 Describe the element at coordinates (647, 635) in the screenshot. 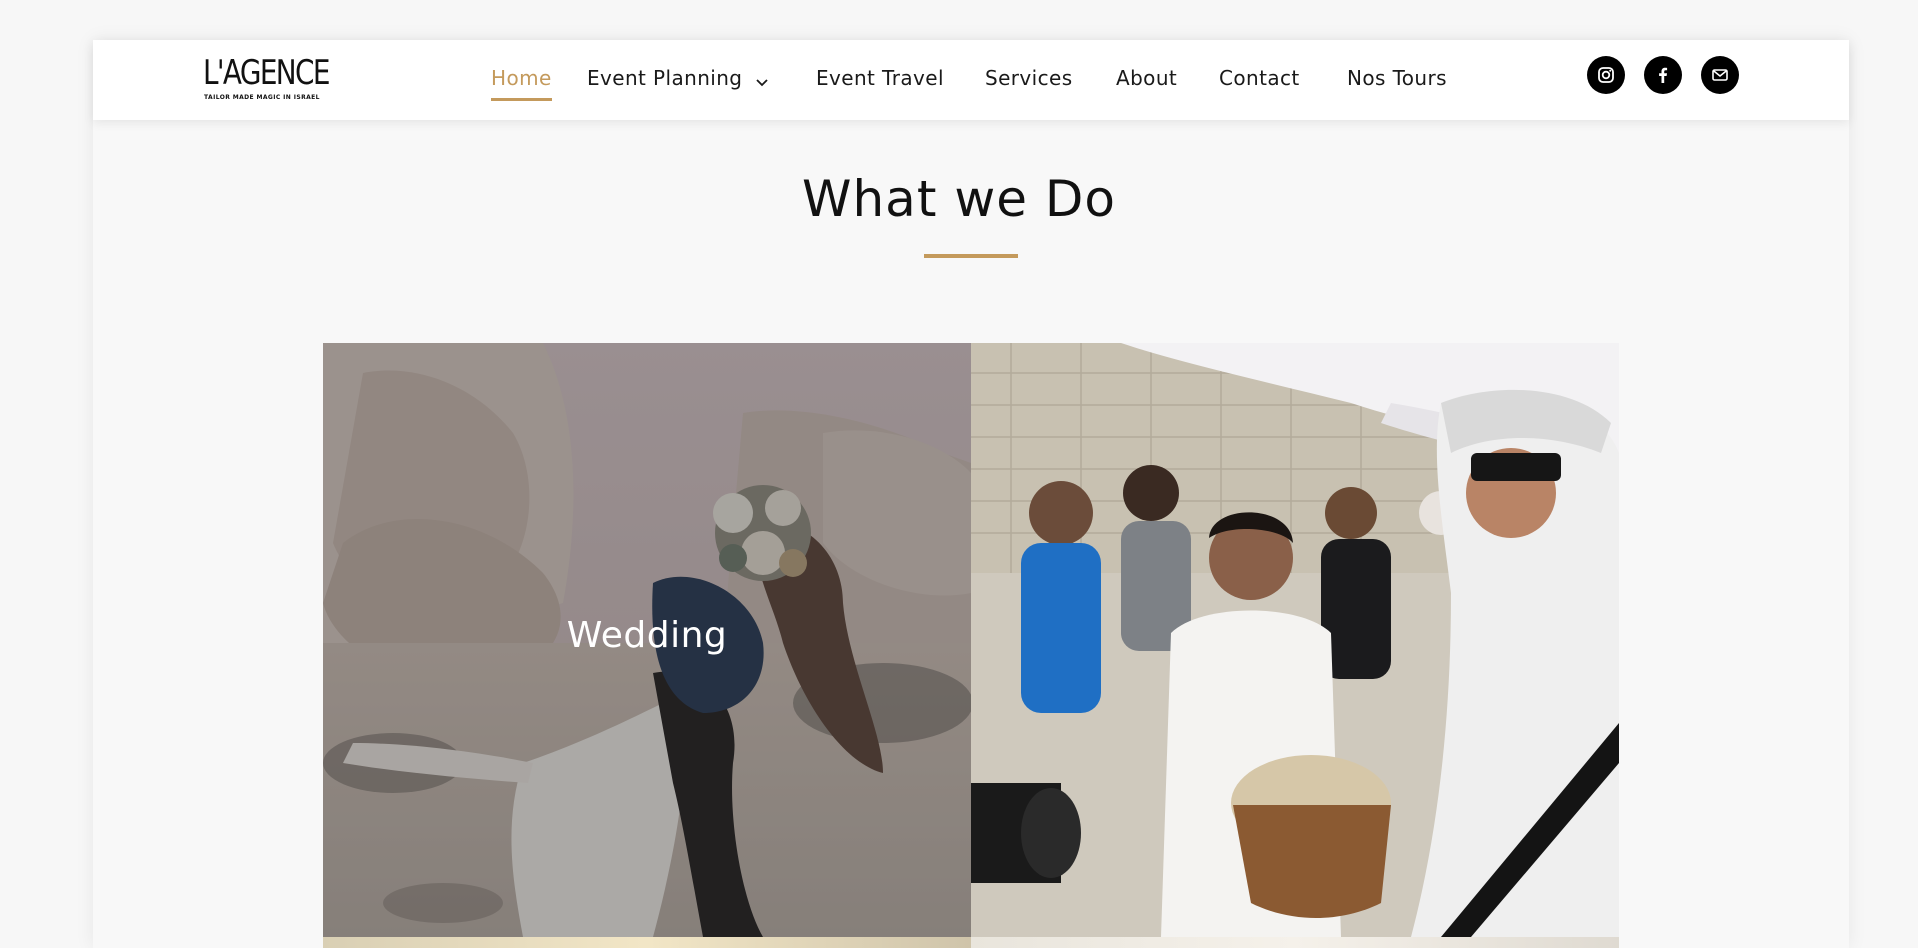

I see `tile-label: Wedding` at that location.